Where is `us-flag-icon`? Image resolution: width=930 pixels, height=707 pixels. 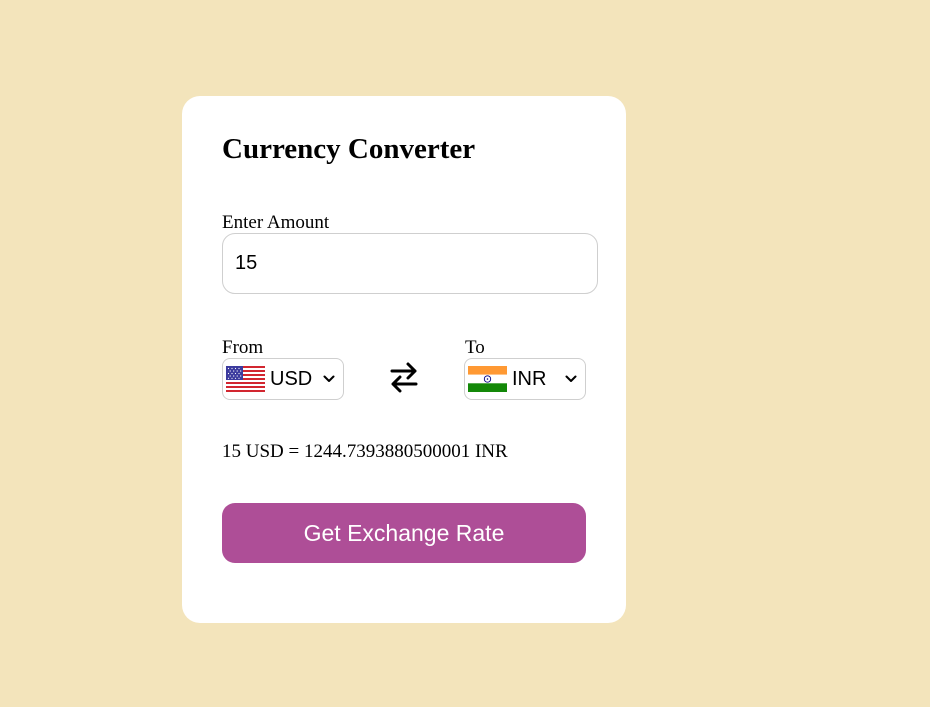 us-flag-icon is located at coordinates (245, 379).